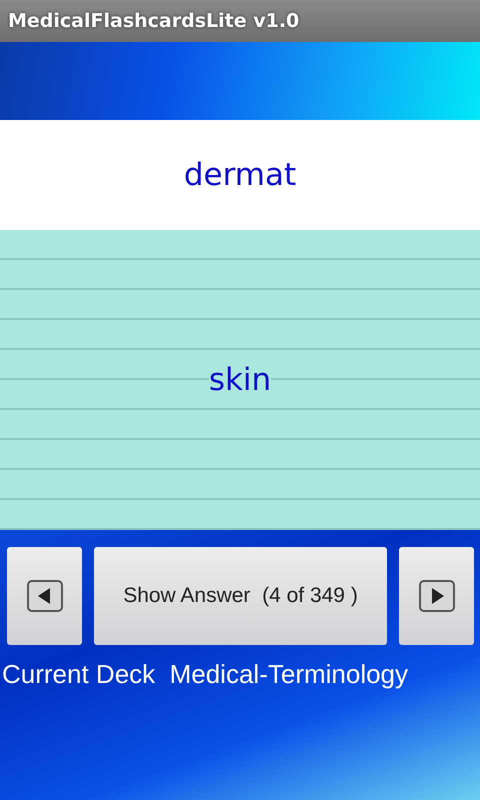 The image size is (480, 800). Describe the element at coordinates (240, 596) in the screenshot. I see `show-answer-button: Show Answer (4 of 349 )` at that location.